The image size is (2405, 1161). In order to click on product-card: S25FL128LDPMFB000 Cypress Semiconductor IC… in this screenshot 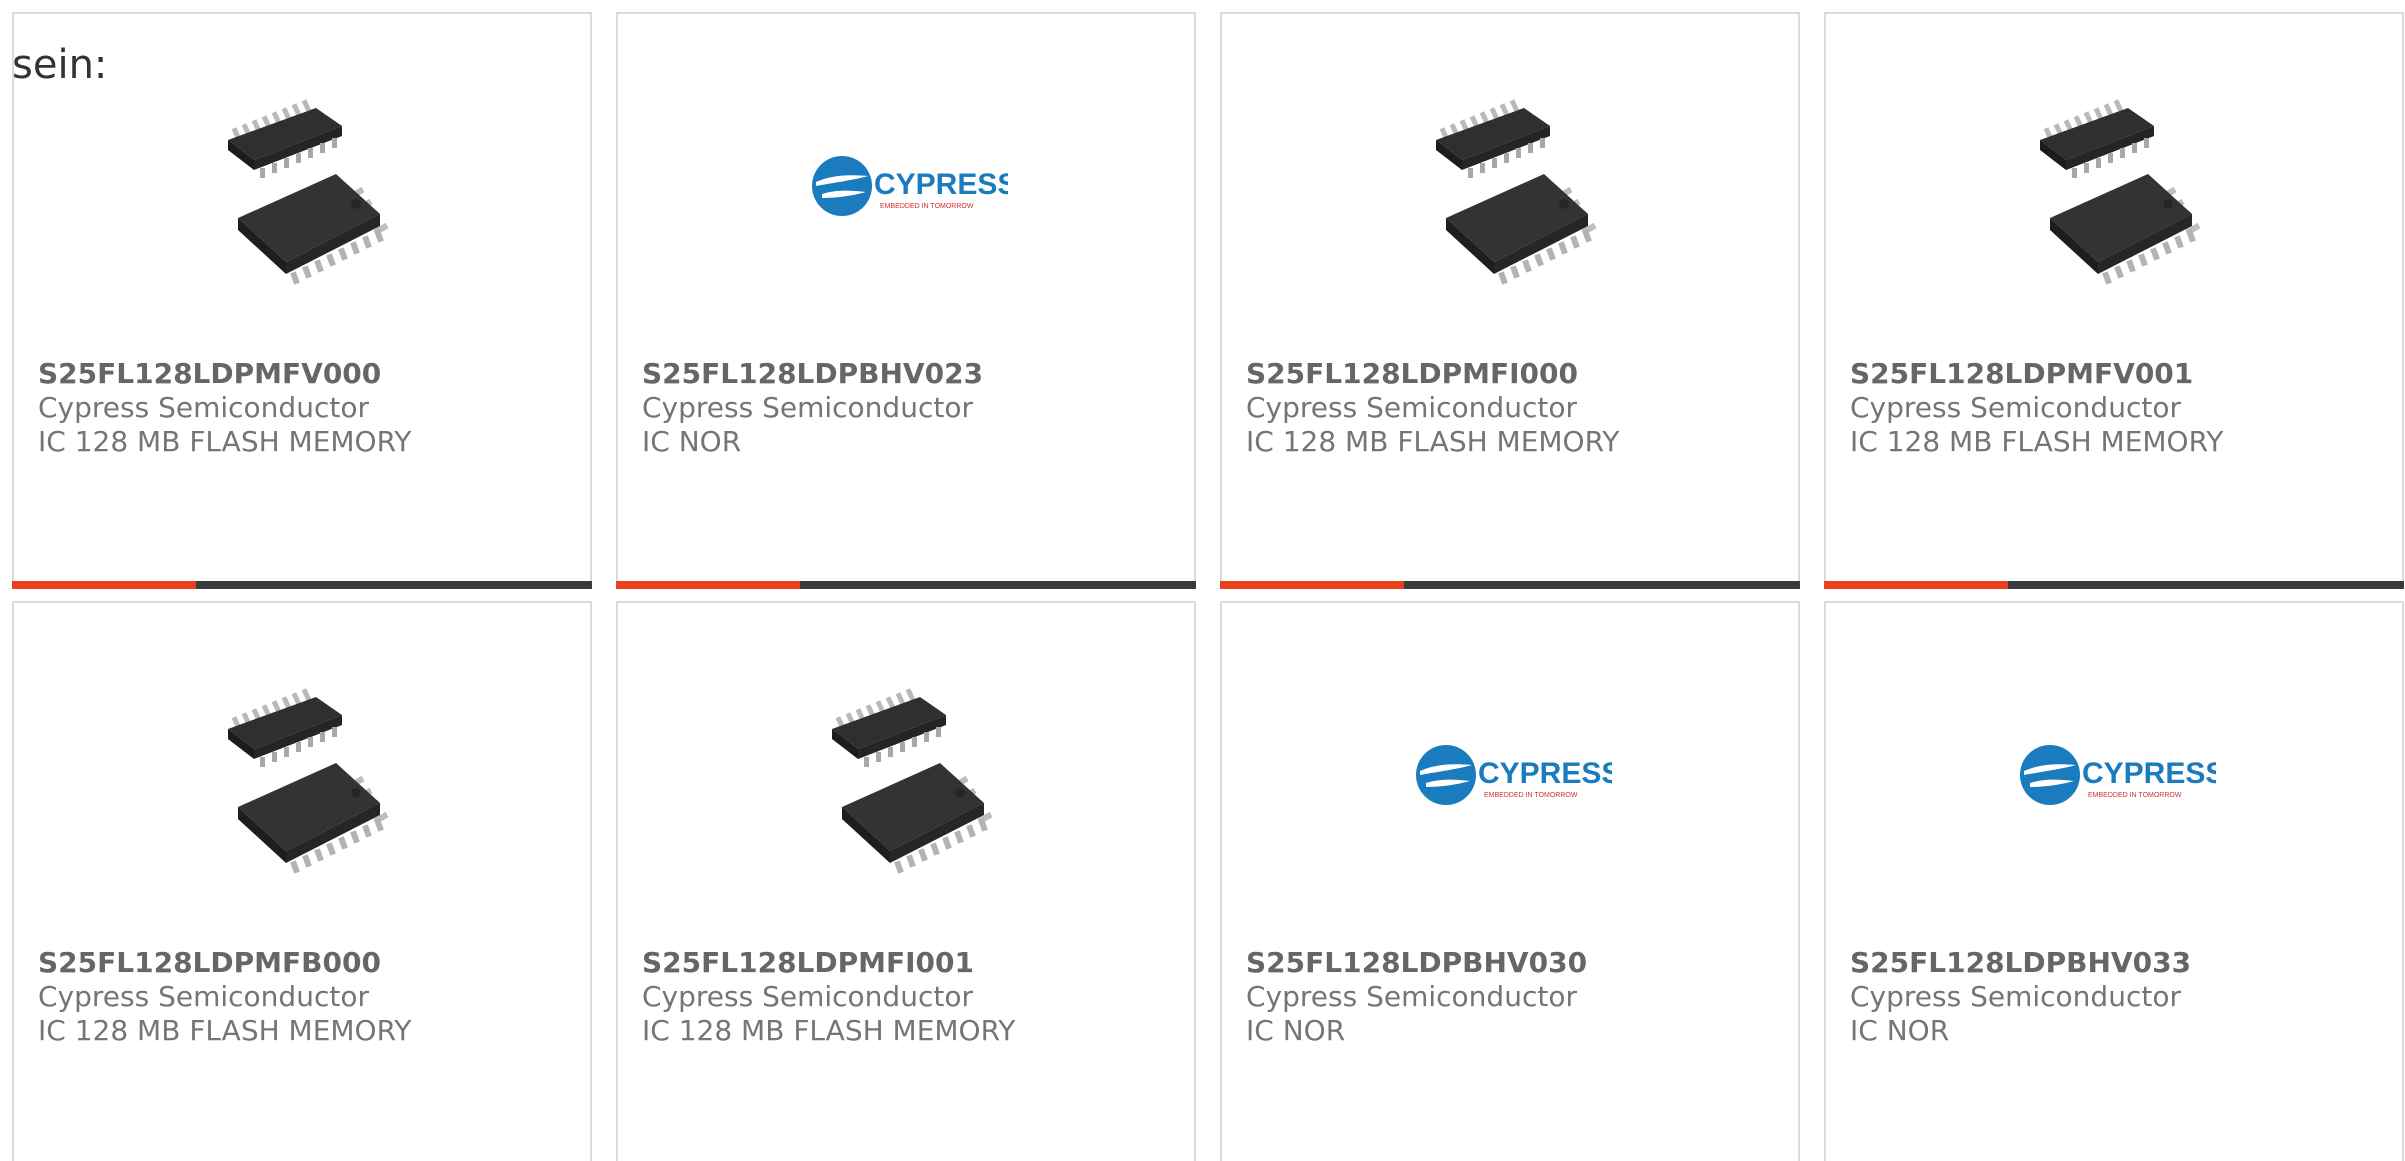, I will do `click(302, 881)`.